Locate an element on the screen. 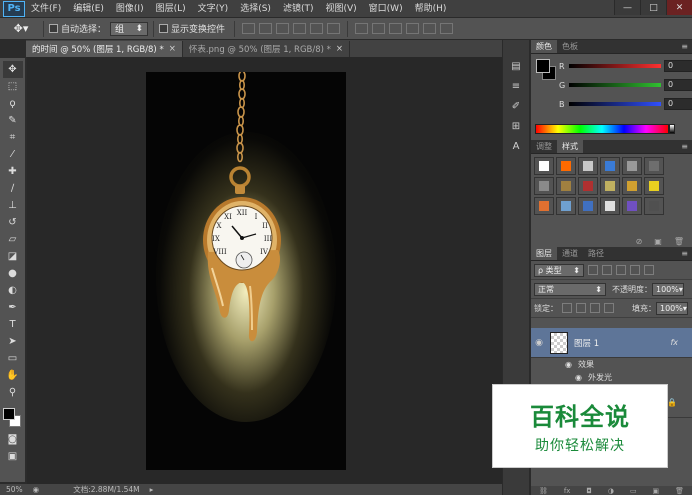 The height and width of the screenshot is (495, 692). align-top-icon is located at coordinates (249, 28).